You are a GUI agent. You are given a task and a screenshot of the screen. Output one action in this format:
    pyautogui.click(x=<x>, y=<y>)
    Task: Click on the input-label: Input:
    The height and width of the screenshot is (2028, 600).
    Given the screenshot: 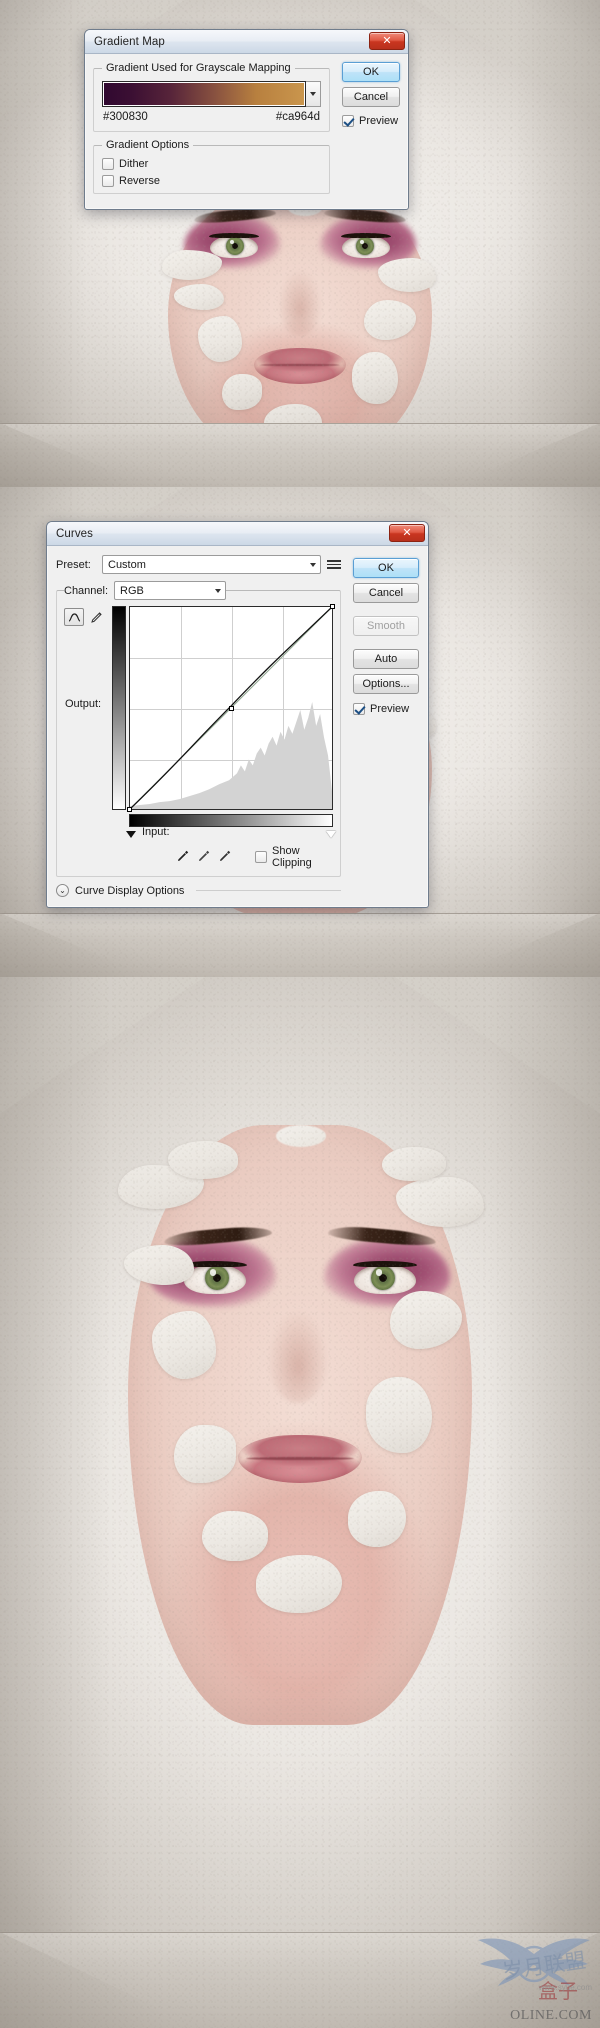 What is the action you would take?
    pyautogui.click(x=156, y=832)
    